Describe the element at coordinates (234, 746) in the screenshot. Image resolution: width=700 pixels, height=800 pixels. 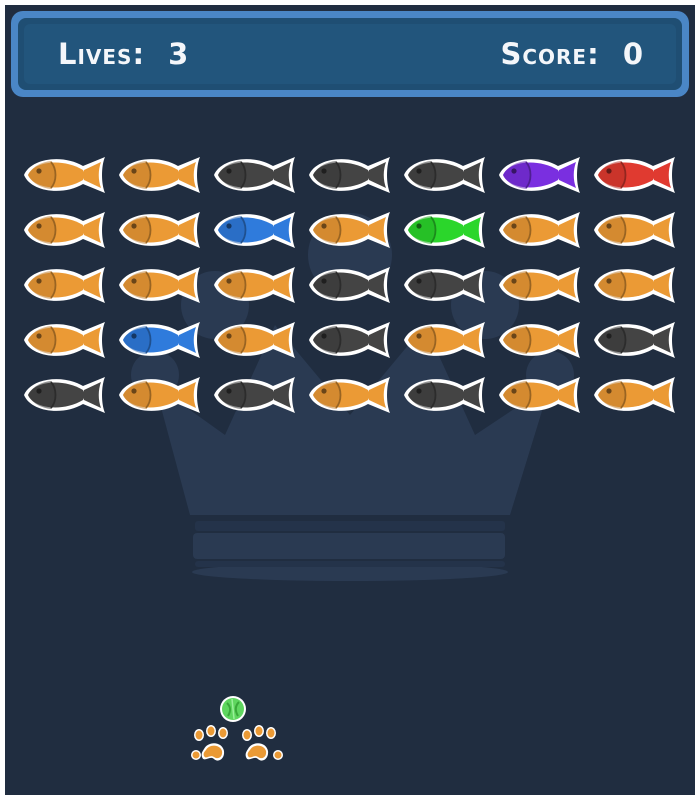
I see `paw-prints-icon` at that location.